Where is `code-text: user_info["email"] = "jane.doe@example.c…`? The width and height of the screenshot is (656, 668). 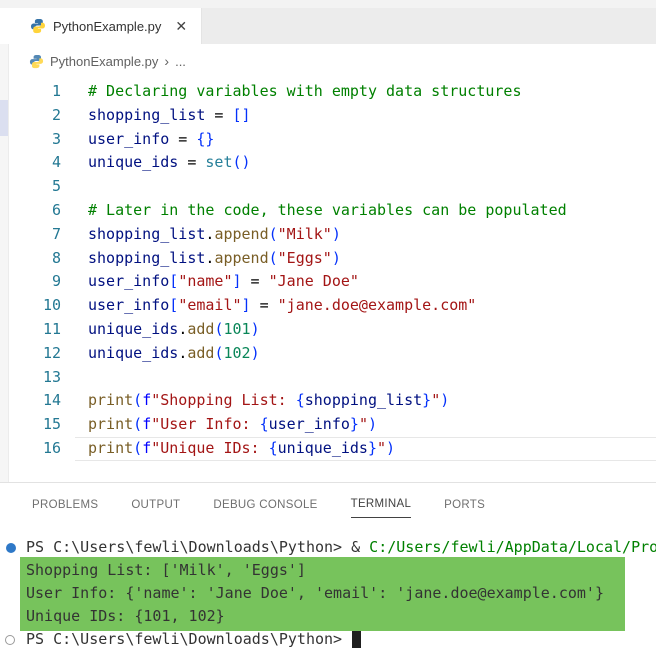
code-text: user_info["email"] = "jane.doe@example.c… is located at coordinates (282, 306).